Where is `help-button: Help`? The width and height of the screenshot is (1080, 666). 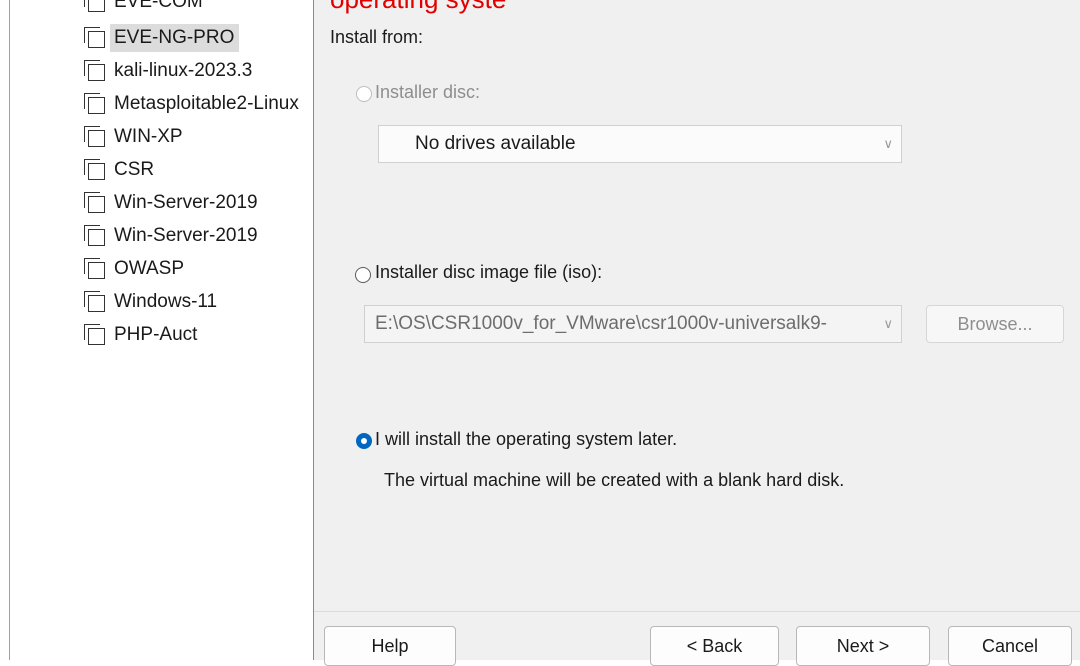 help-button: Help is located at coordinates (390, 646).